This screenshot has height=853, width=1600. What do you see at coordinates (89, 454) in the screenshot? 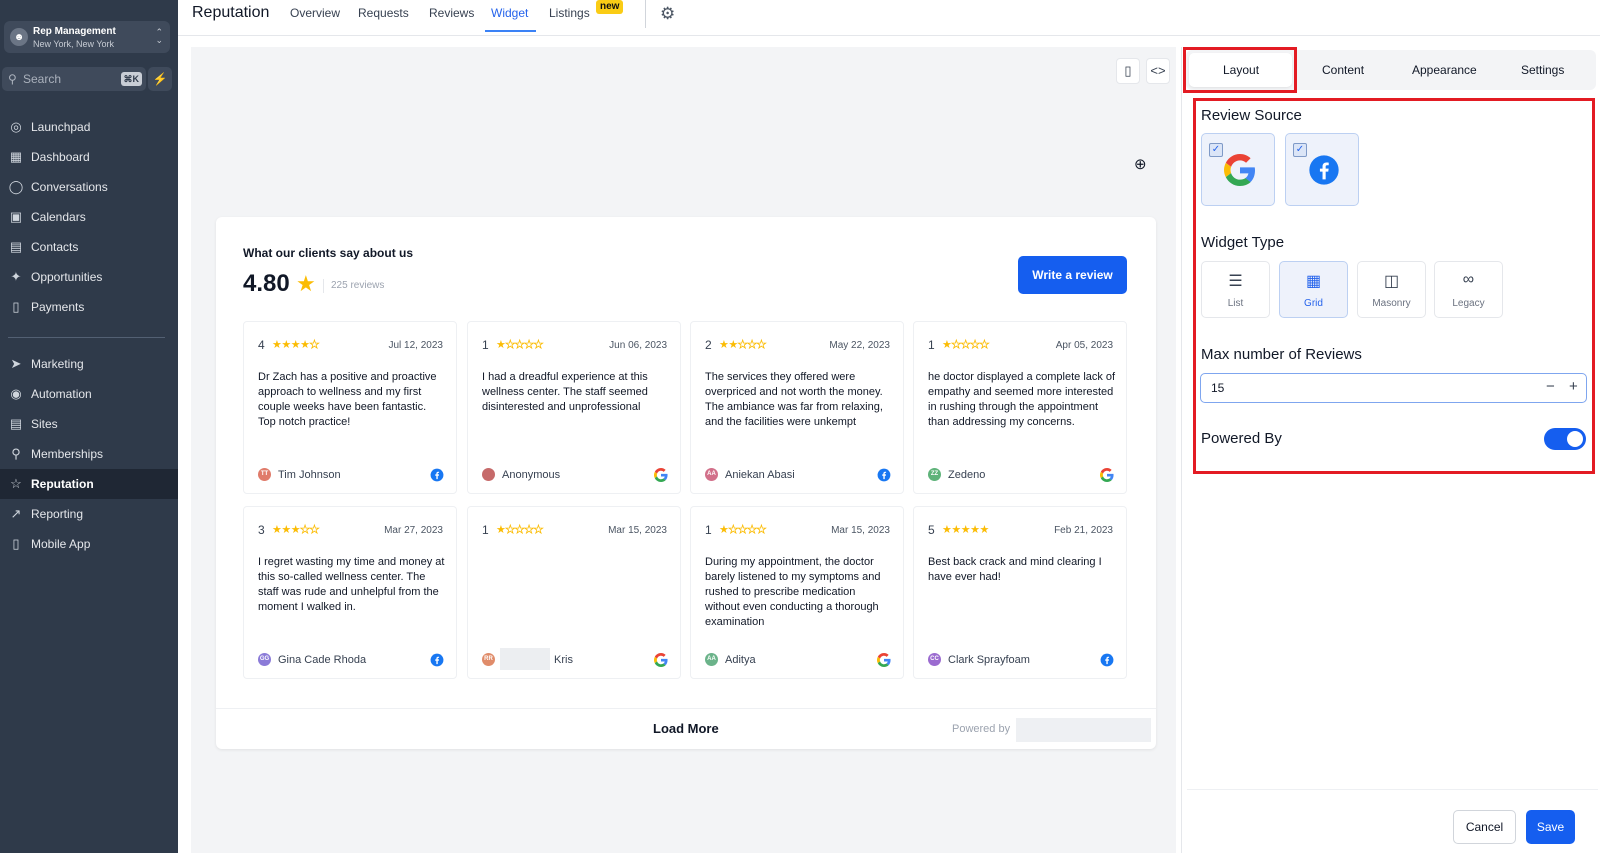
I see `sidebar-item-memberships: ⚲ Memberships` at bounding box center [89, 454].